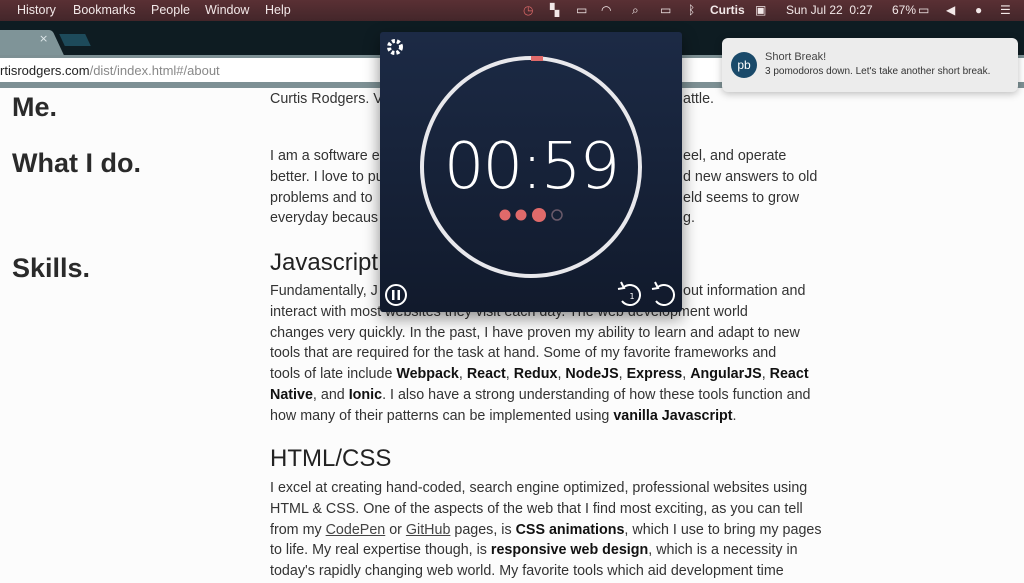 The image size is (1024, 583). What do you see at coordinates (428, 530) in the screenshot?
I see `link: GitHub` at bounding box center [428, 530].